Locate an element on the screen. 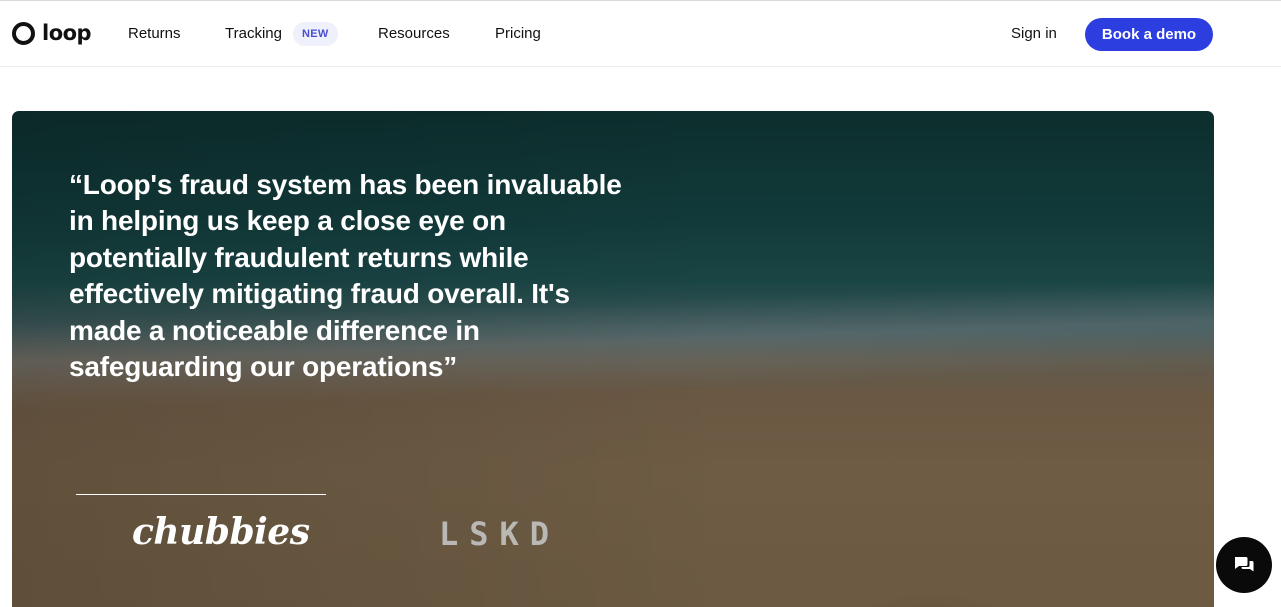 The width and height of the screenshot is (1281, 607). new-badge: NEW is located at coordinates (315, 34).